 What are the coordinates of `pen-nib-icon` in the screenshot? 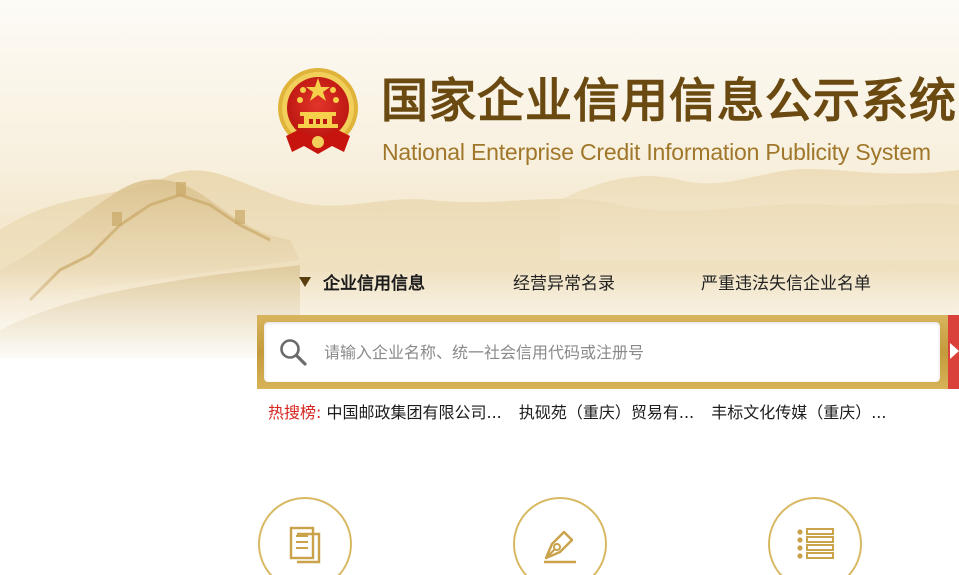 It's located at (560, 547).